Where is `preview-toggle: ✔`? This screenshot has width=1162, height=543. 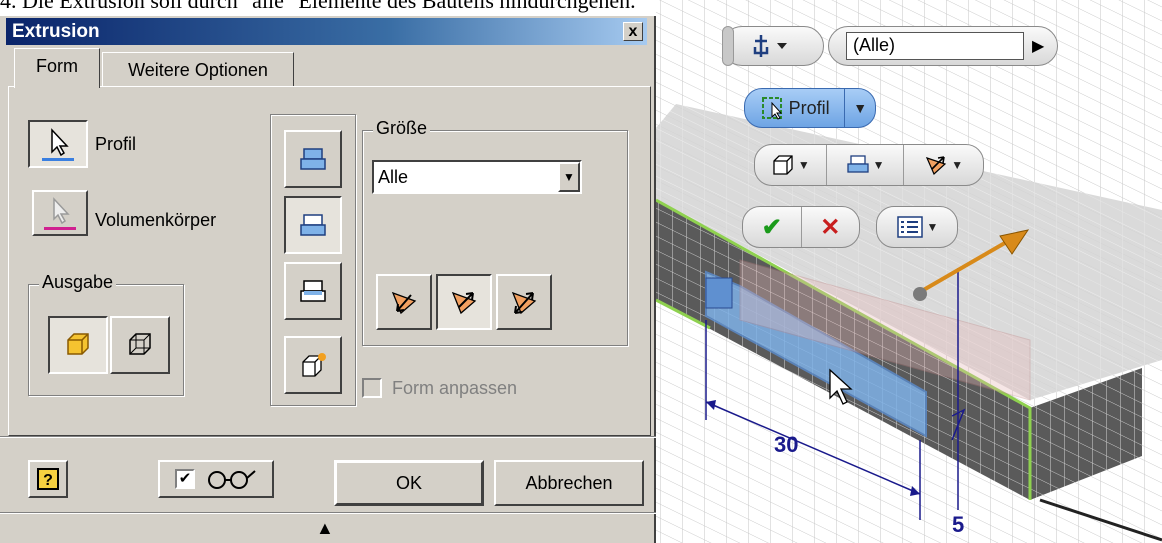 preview-toggle: ✔ is located at coordinates (216, 479).